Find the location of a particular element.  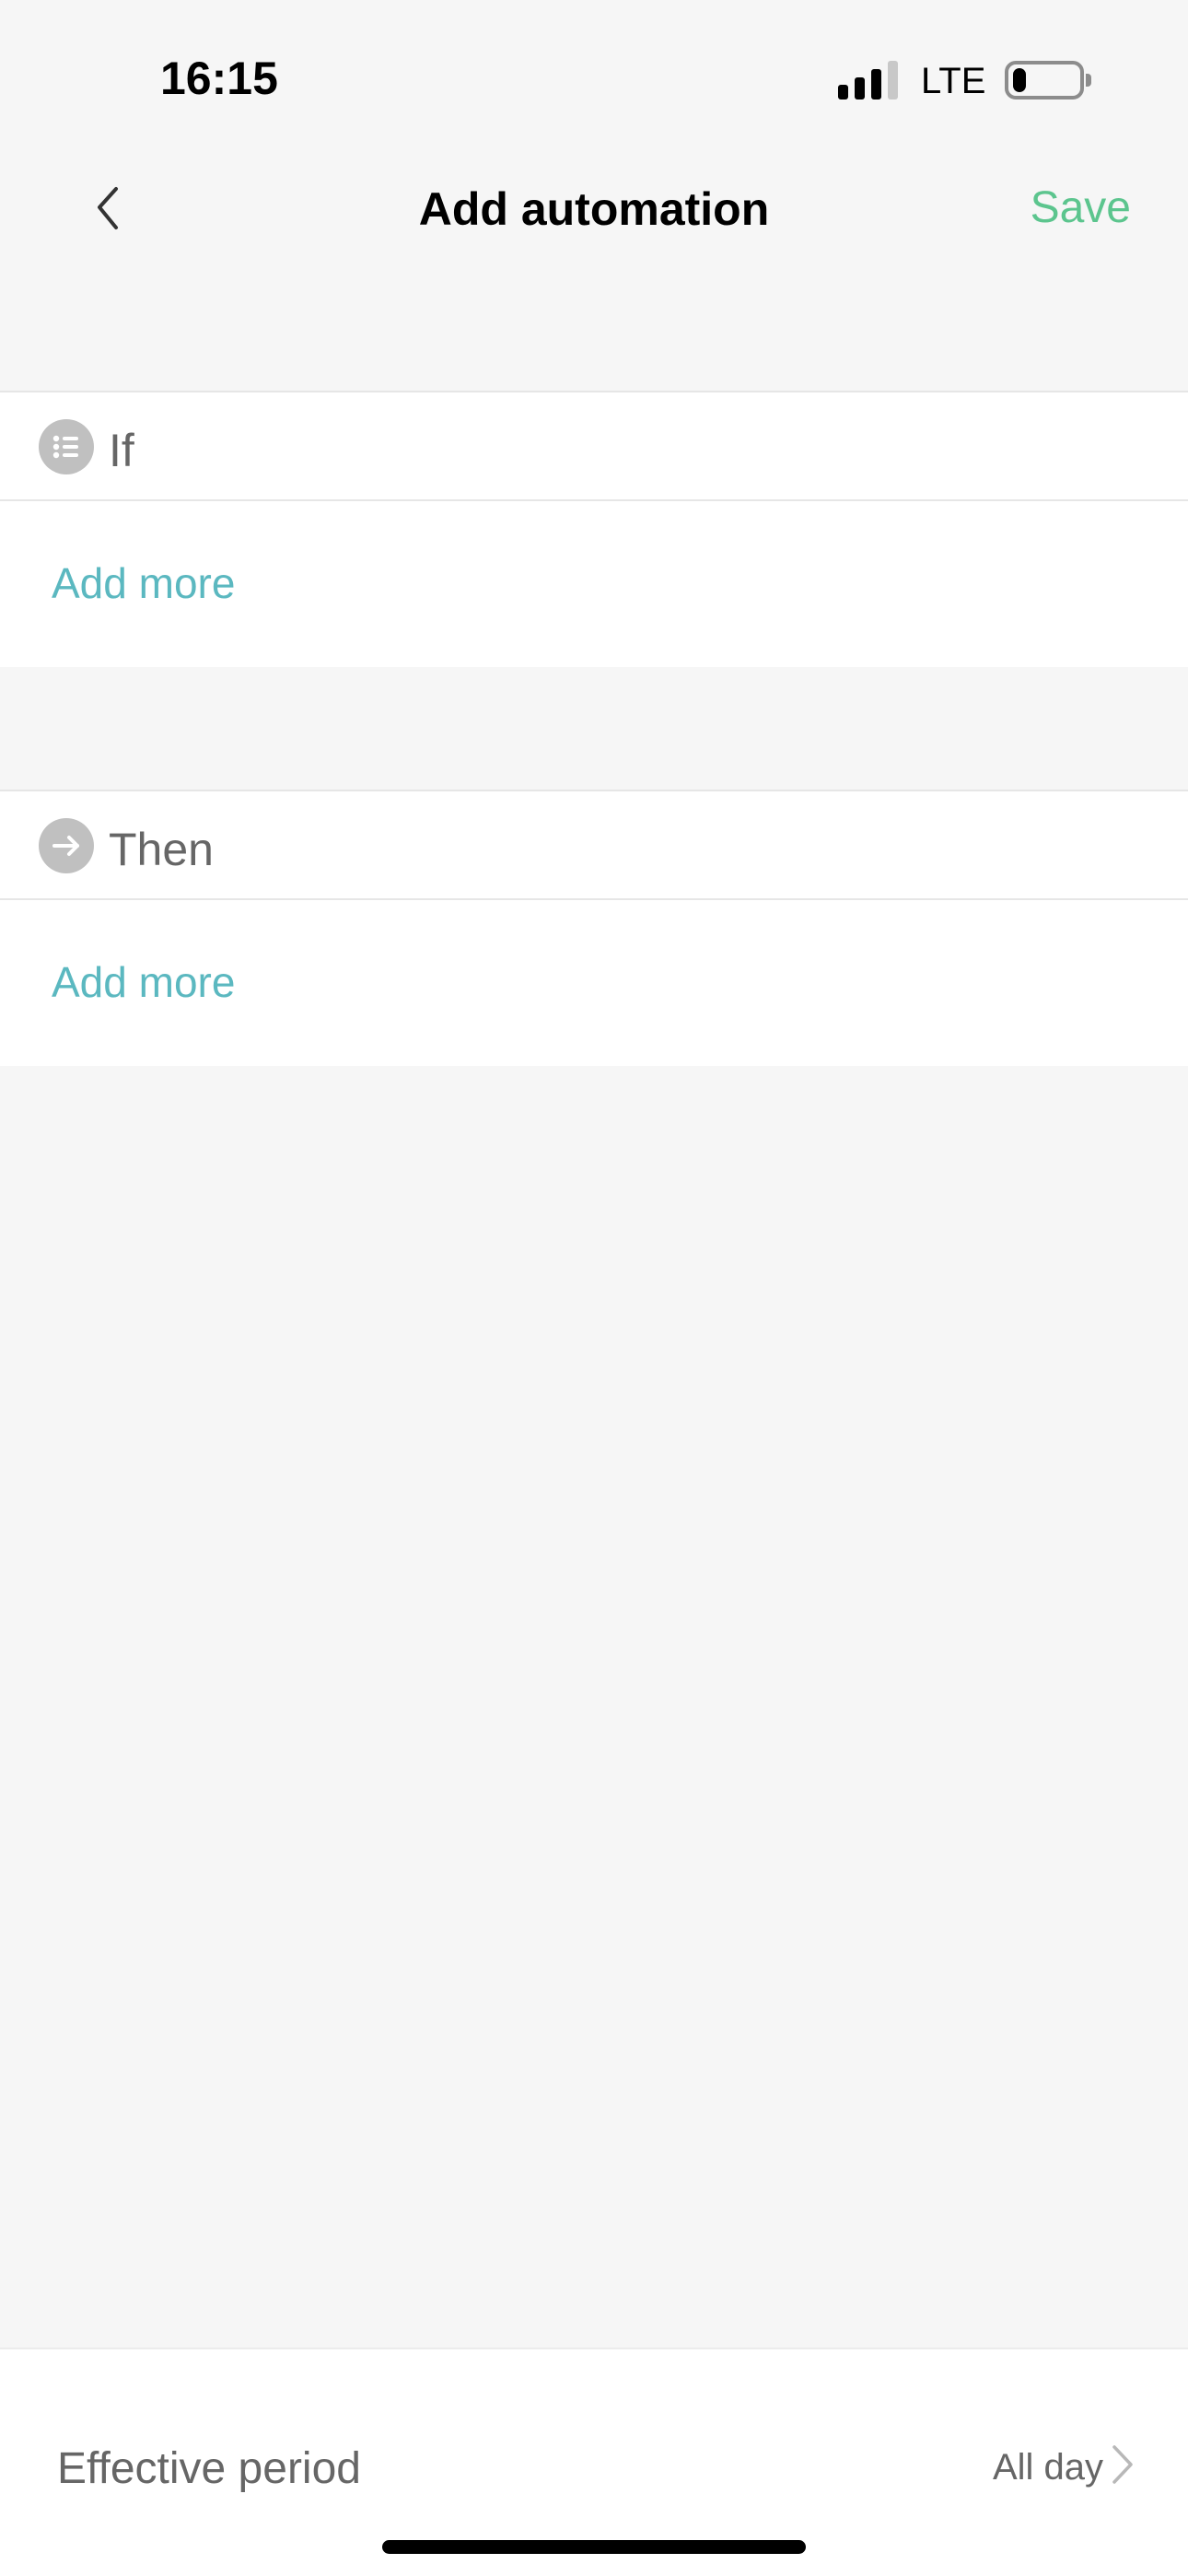

then-add-more-button: Add more is located at coordinates (594, 983).